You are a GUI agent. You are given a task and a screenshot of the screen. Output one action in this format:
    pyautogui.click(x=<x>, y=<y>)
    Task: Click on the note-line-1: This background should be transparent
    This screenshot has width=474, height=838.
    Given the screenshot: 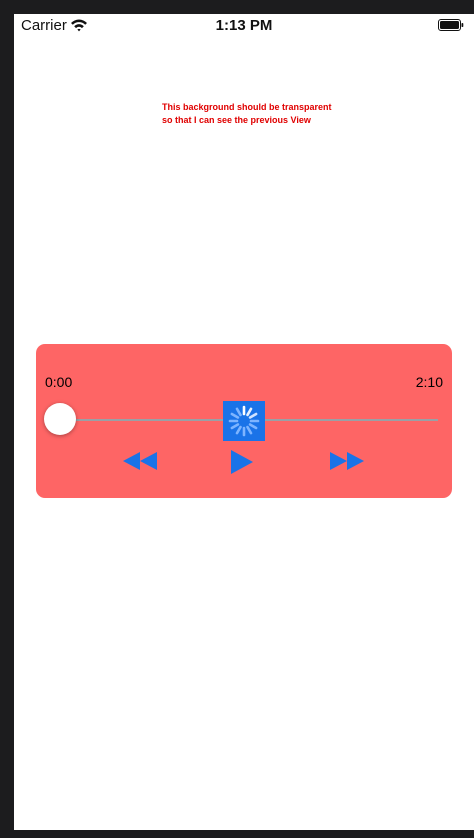 What is the action you would take?
    pyautogui.click(x=247, y=107)
    